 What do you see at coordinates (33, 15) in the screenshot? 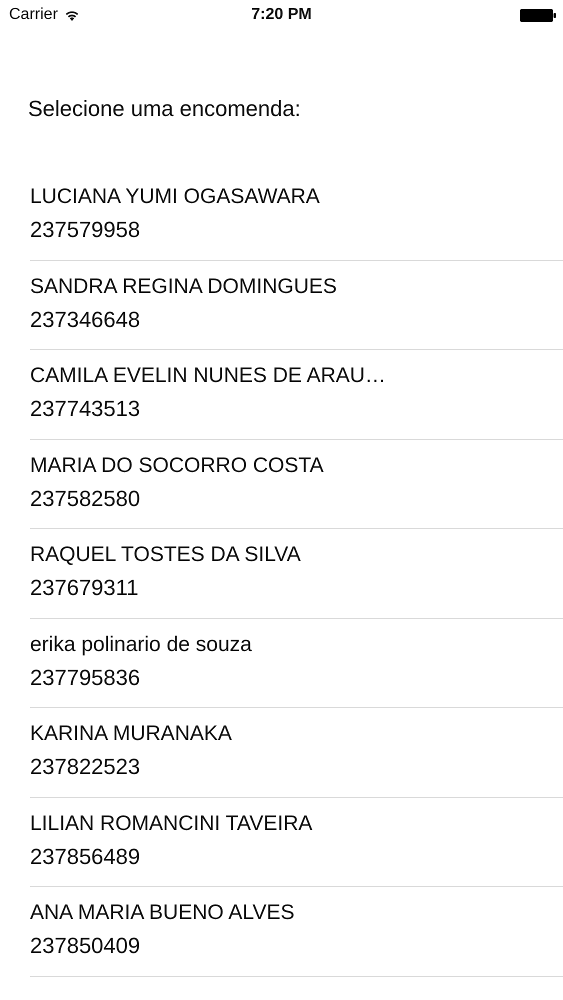
I see `carrier-name: Carrier` at bounding box center [33, 15].